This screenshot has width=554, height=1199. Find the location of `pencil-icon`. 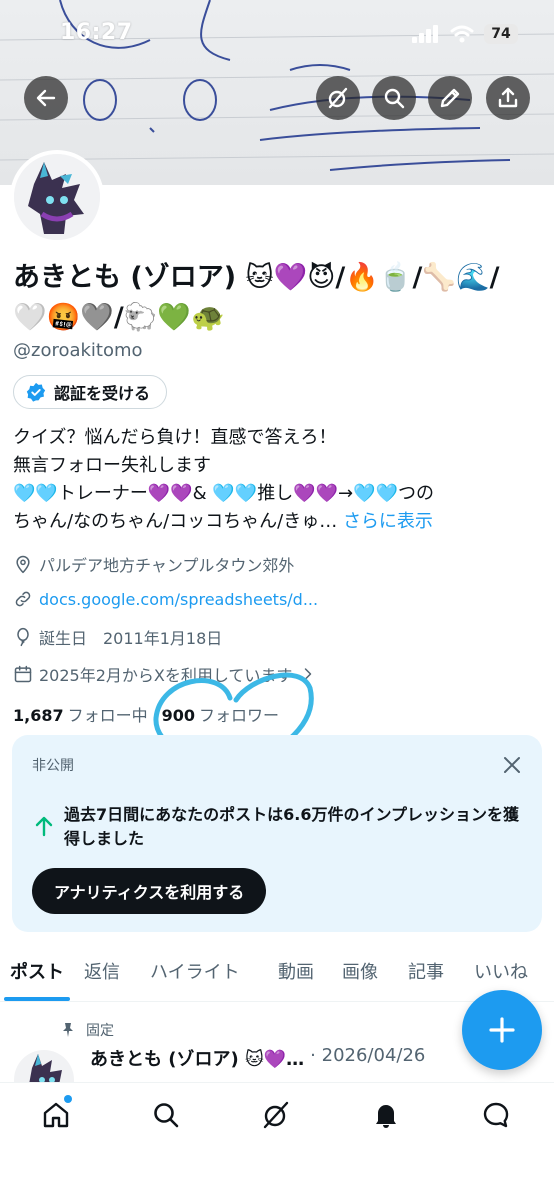

pencil-icon is located at coordinates (450, 98).